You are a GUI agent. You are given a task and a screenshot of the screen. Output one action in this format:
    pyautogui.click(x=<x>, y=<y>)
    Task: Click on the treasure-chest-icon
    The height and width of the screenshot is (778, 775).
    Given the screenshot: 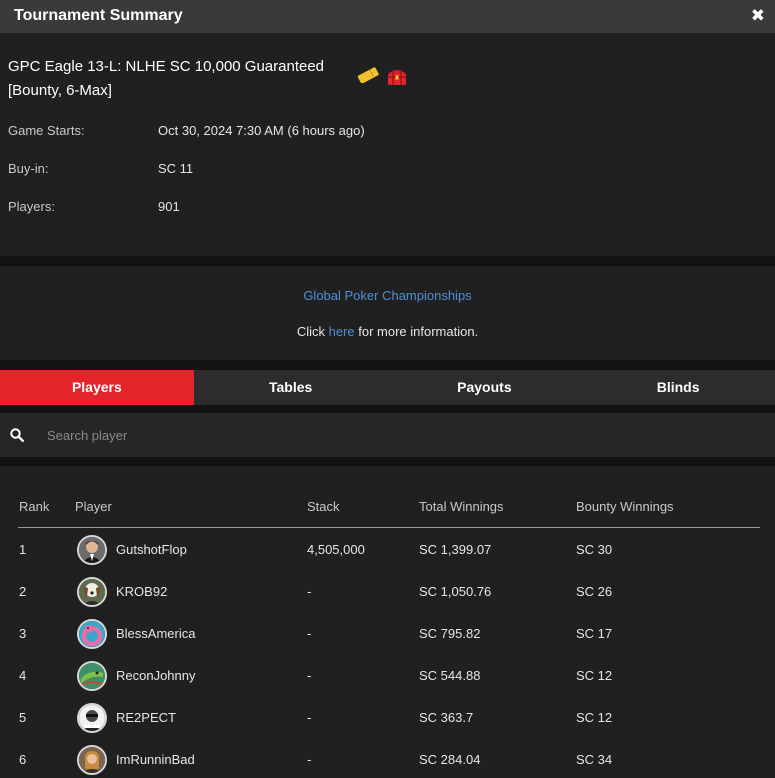 What is the action you would take?
    pyautogui.click(x=397, y=79)
    